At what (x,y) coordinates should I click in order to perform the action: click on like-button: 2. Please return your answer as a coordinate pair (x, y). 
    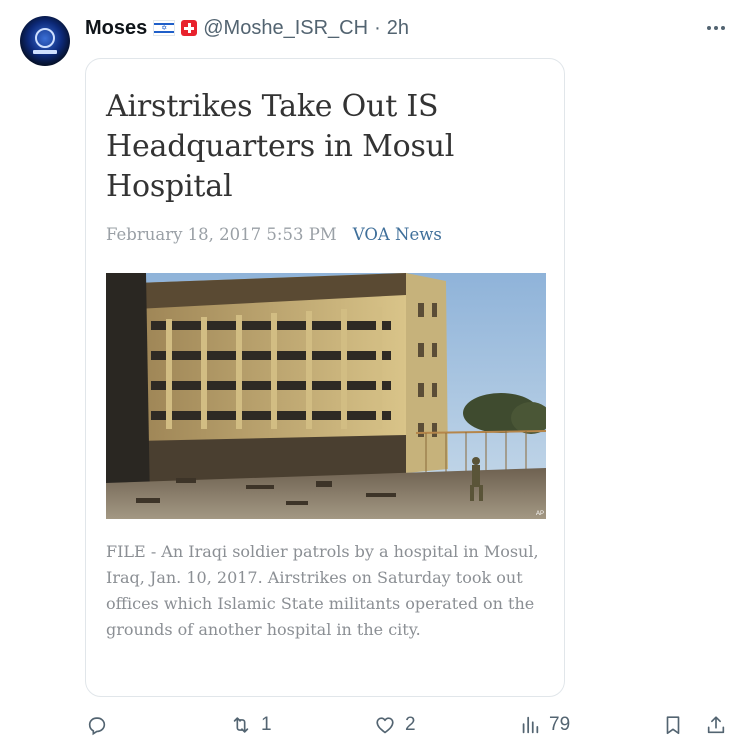
    Looking at the image, I should click on (394, 725).